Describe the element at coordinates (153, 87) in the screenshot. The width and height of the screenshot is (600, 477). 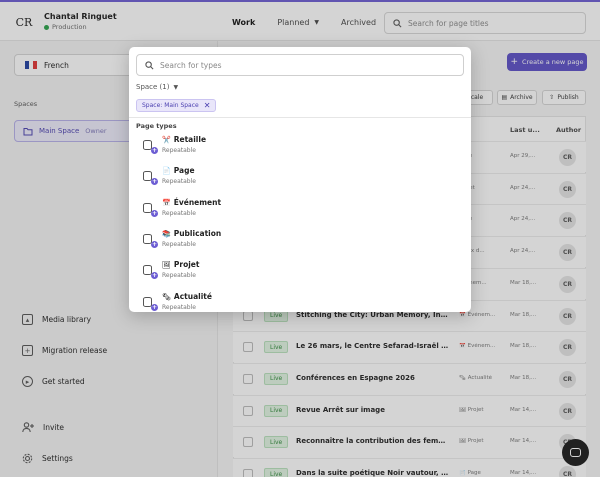
I see `space-filter-label: Space (1)` at that location.